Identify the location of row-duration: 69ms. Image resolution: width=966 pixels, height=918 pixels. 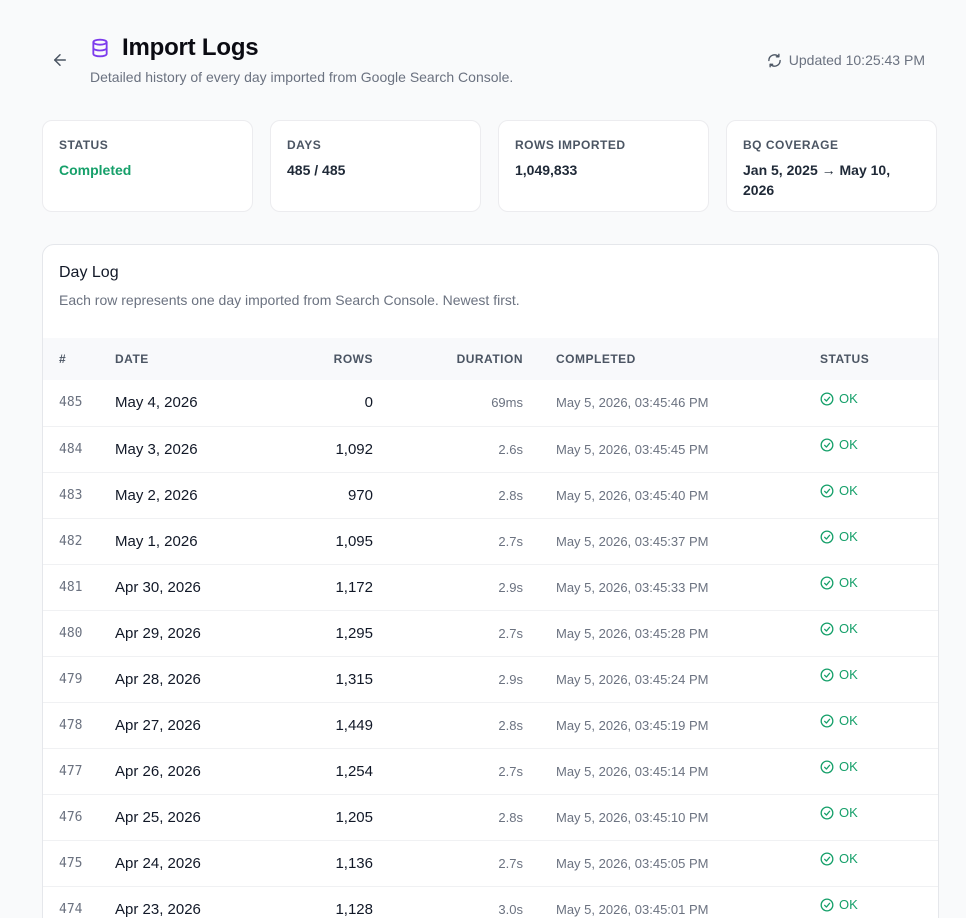
(507, 403).